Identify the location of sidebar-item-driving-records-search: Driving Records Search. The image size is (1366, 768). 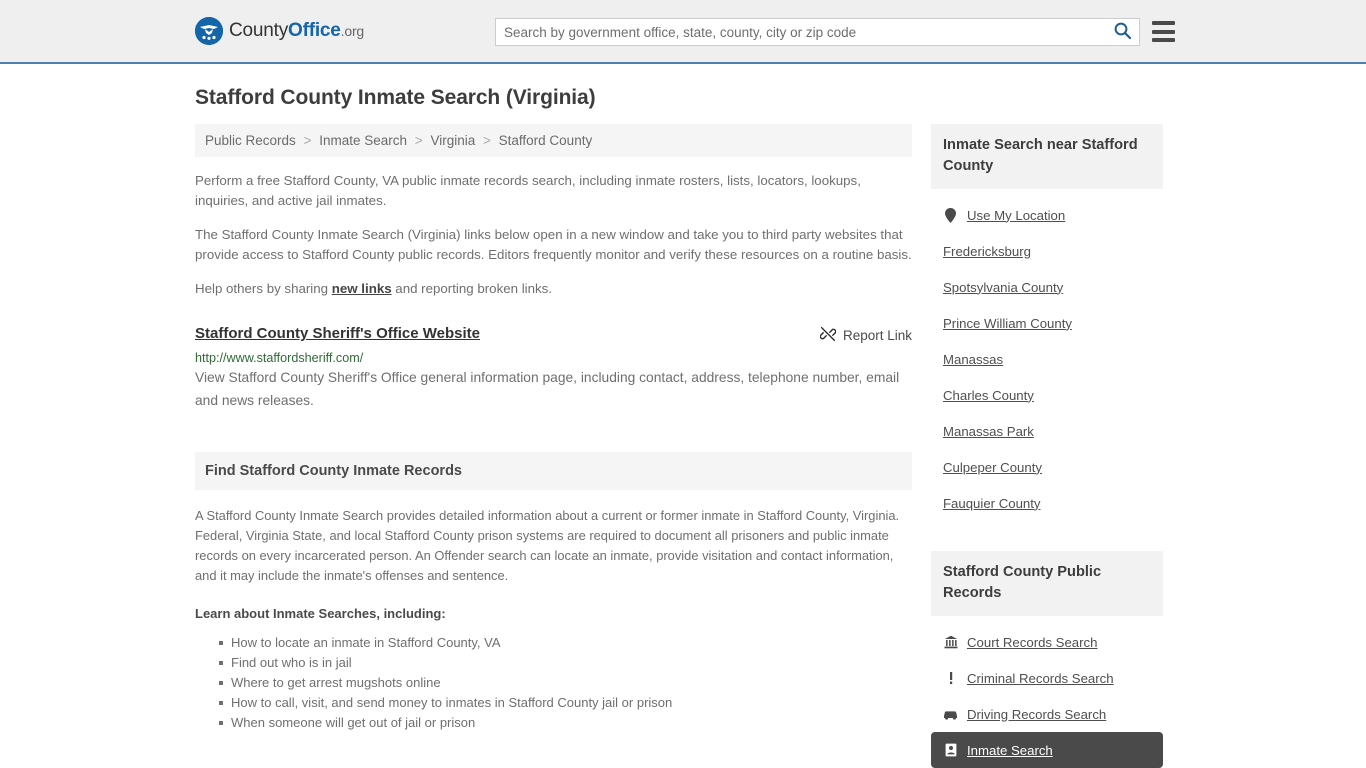
(1047, 714).